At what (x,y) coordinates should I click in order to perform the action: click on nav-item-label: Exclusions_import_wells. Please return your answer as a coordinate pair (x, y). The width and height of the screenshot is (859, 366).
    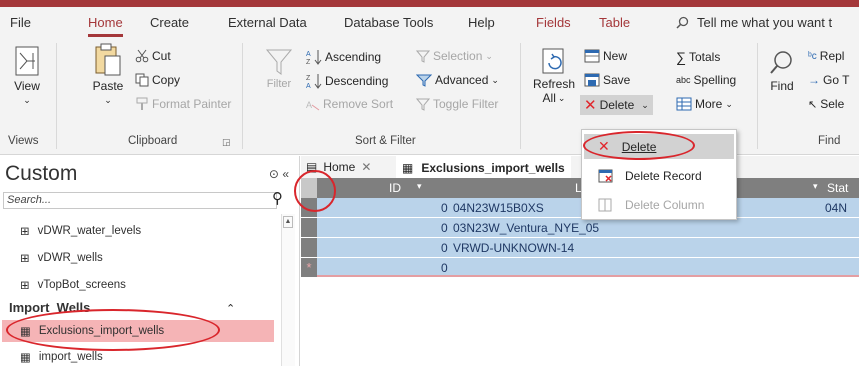
    Looking at the image, I should click on (101, 331).